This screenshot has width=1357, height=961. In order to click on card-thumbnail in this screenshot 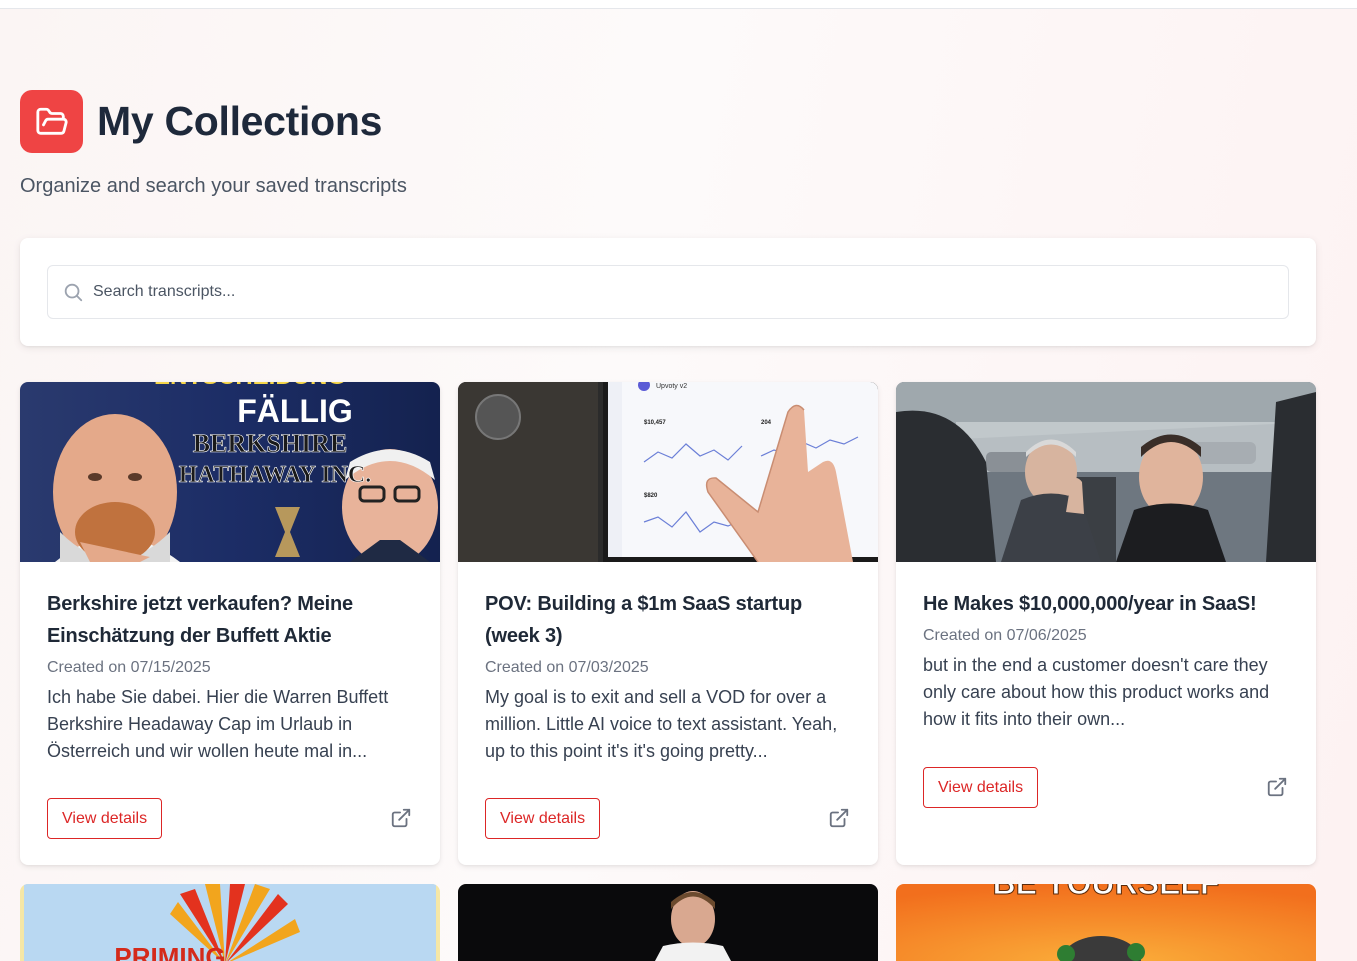, I will do `click(1106, 472)`.